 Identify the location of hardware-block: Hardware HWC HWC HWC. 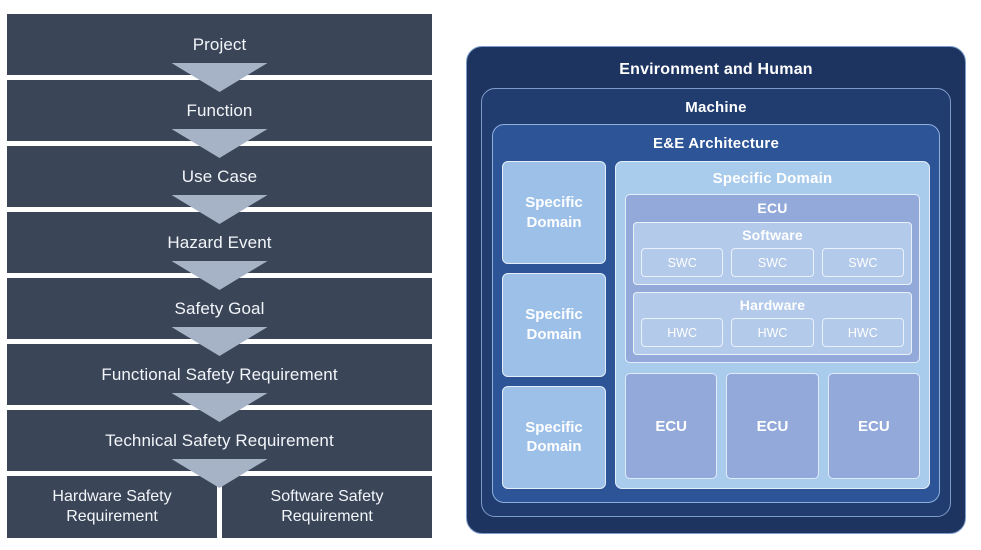
(772, 323).